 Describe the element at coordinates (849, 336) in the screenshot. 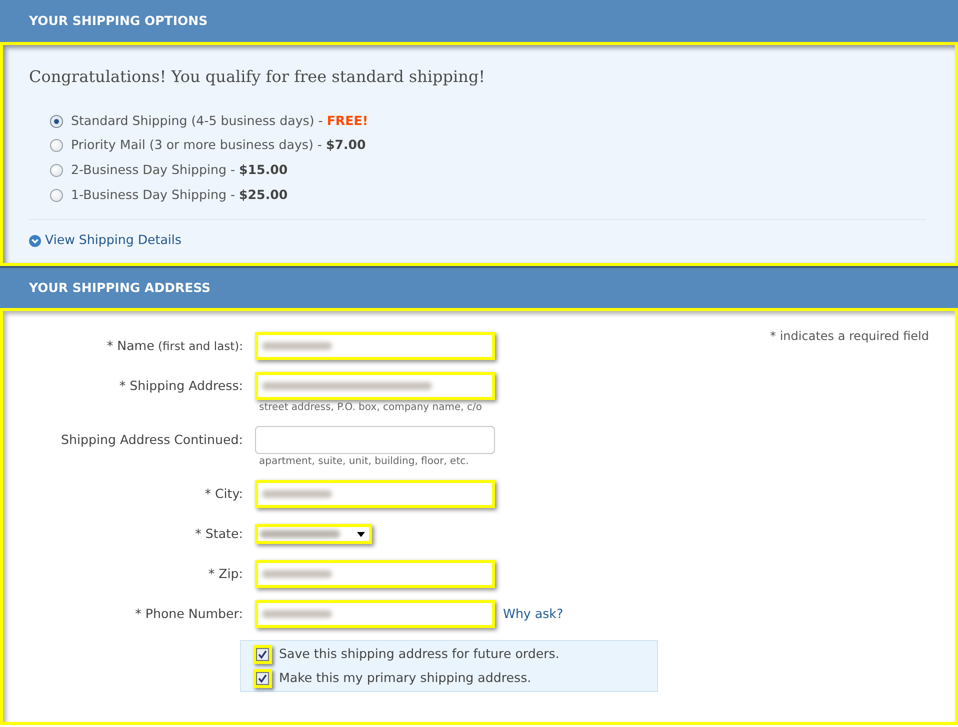

I see `required-field-note: * indicates a required field` at that location.